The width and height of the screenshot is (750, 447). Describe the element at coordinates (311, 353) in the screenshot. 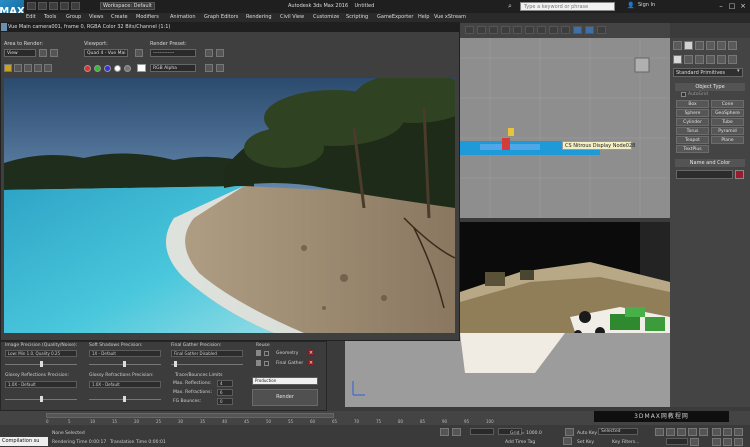

I see `clear-geometry-icon: ×` at that location.